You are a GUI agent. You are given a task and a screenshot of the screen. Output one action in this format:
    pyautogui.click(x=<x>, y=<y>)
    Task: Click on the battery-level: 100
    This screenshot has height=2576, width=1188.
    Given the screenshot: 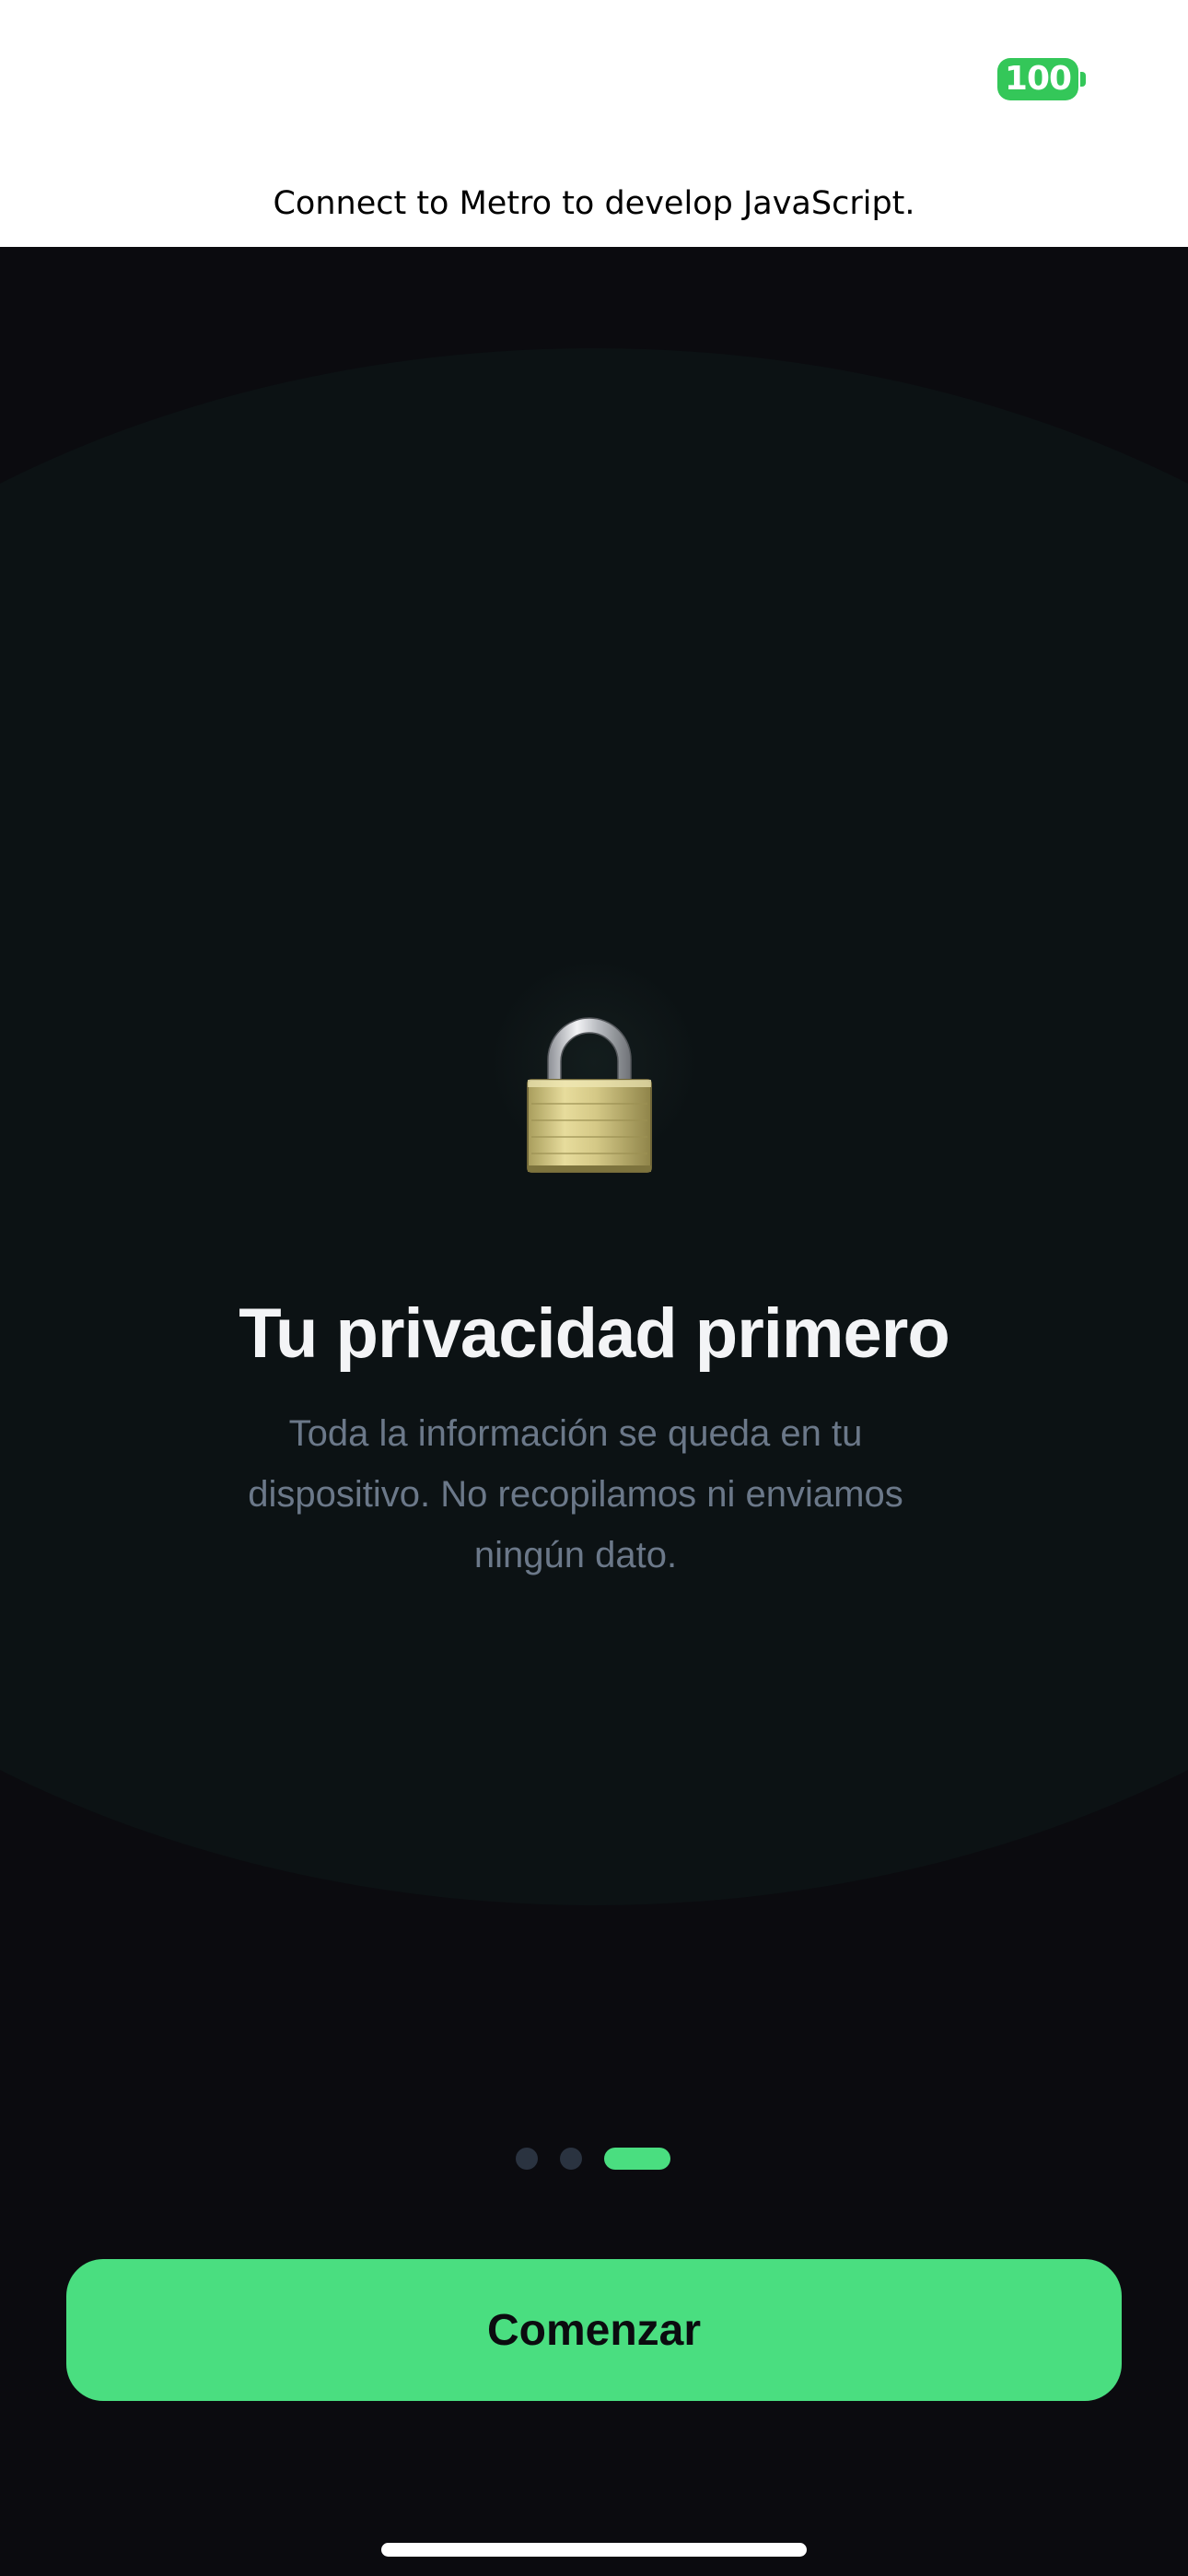 What is the action you would take?
    pyautogui.click(x=1038, y=79)
    